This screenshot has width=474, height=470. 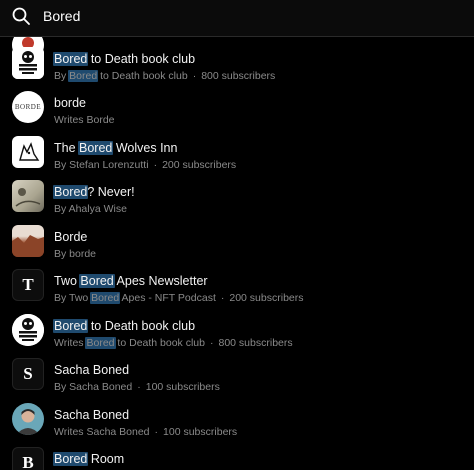 What do you see at coordinates (160, 281) in the screenshot?
I see `text-segment: Apes Newsletter` at bounding box center [160, 281].